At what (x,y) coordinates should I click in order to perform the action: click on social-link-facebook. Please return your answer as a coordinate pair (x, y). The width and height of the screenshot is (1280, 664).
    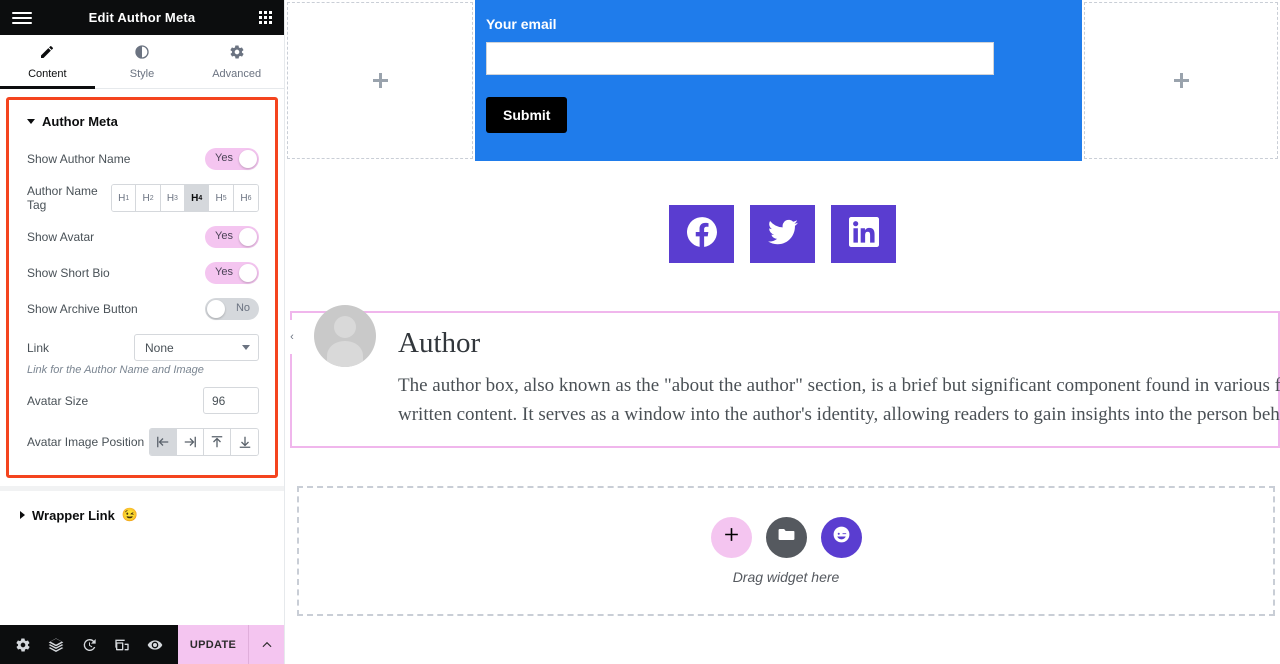
    Looking at the image, I should click on (701, 234).